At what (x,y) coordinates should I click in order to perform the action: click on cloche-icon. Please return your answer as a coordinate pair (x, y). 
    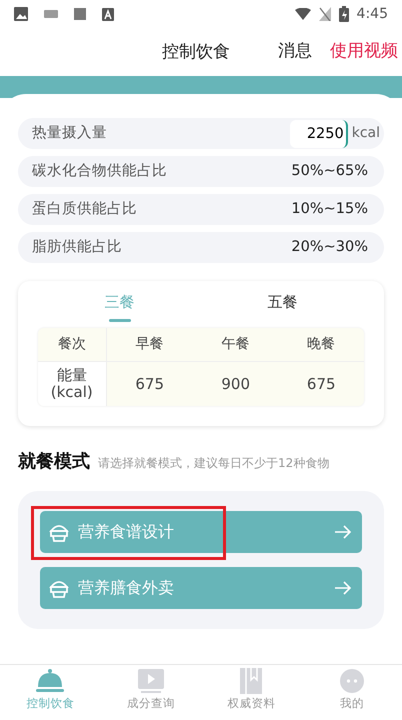
    Looking at the image, I should click on (50, 681).